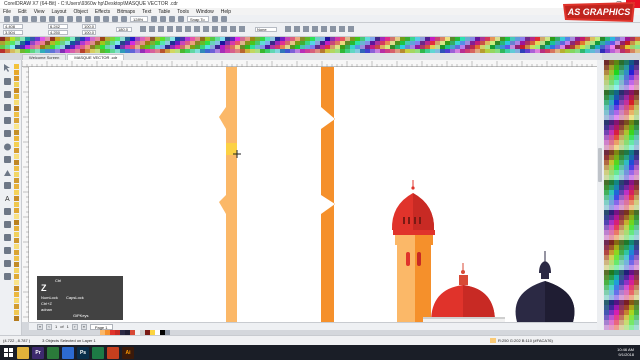 The image size is (640, 360). I want to click on navy-dome, so click(545, 286).